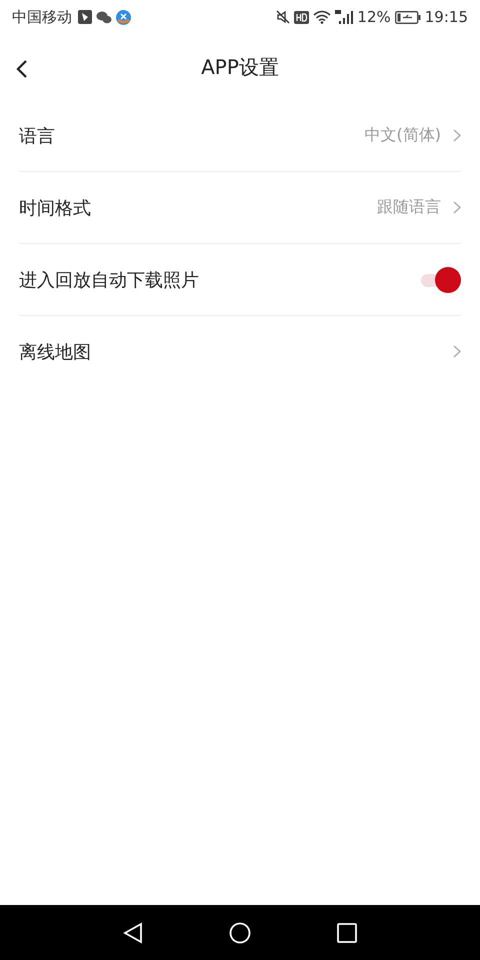 This screenshot has width=480, height=960. I want to click on battery-percentage: 12%, so click(374, 17).